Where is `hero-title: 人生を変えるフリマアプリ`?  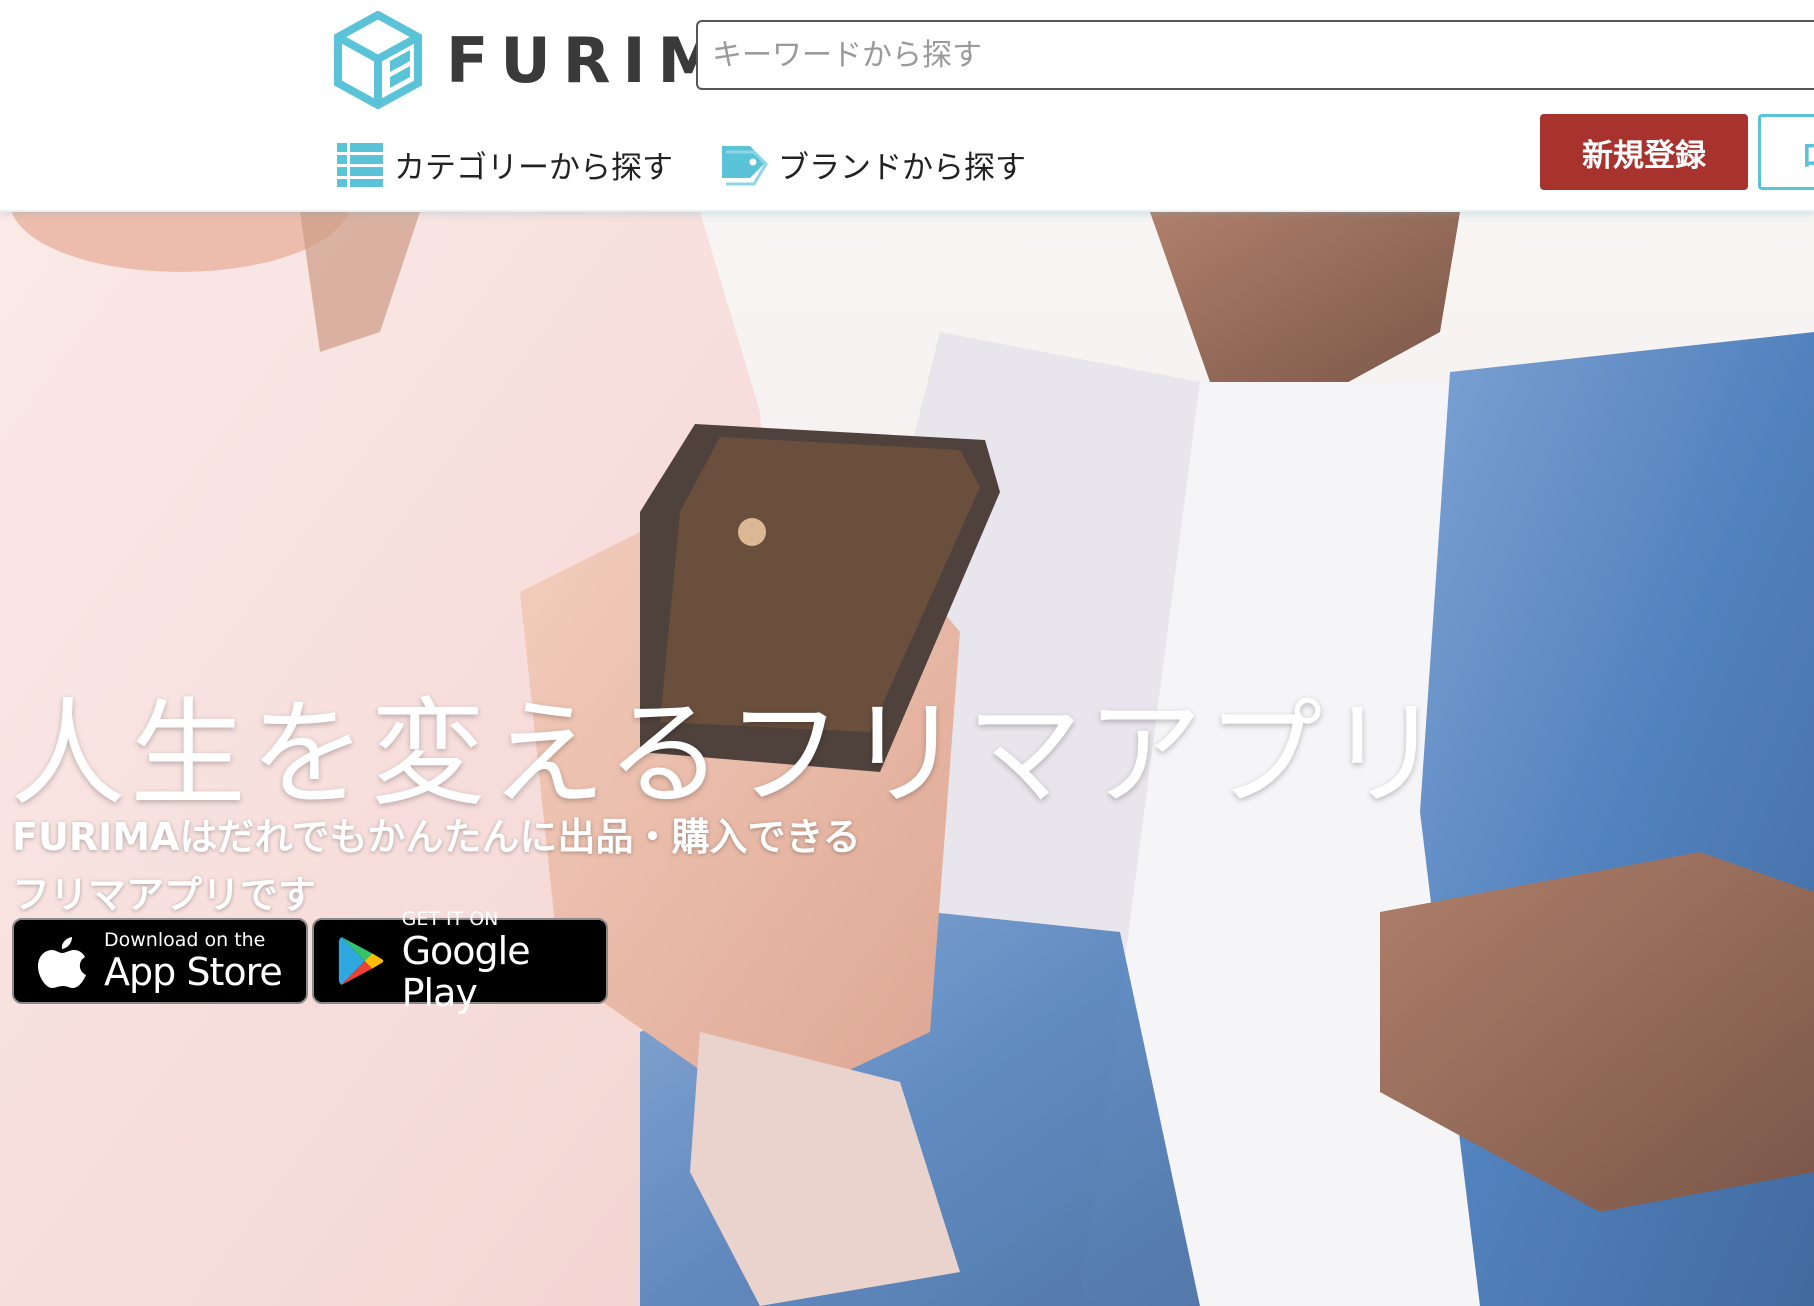
hero-title: 人生を変えるフリマアプリ is located at coordinates (728, 754).